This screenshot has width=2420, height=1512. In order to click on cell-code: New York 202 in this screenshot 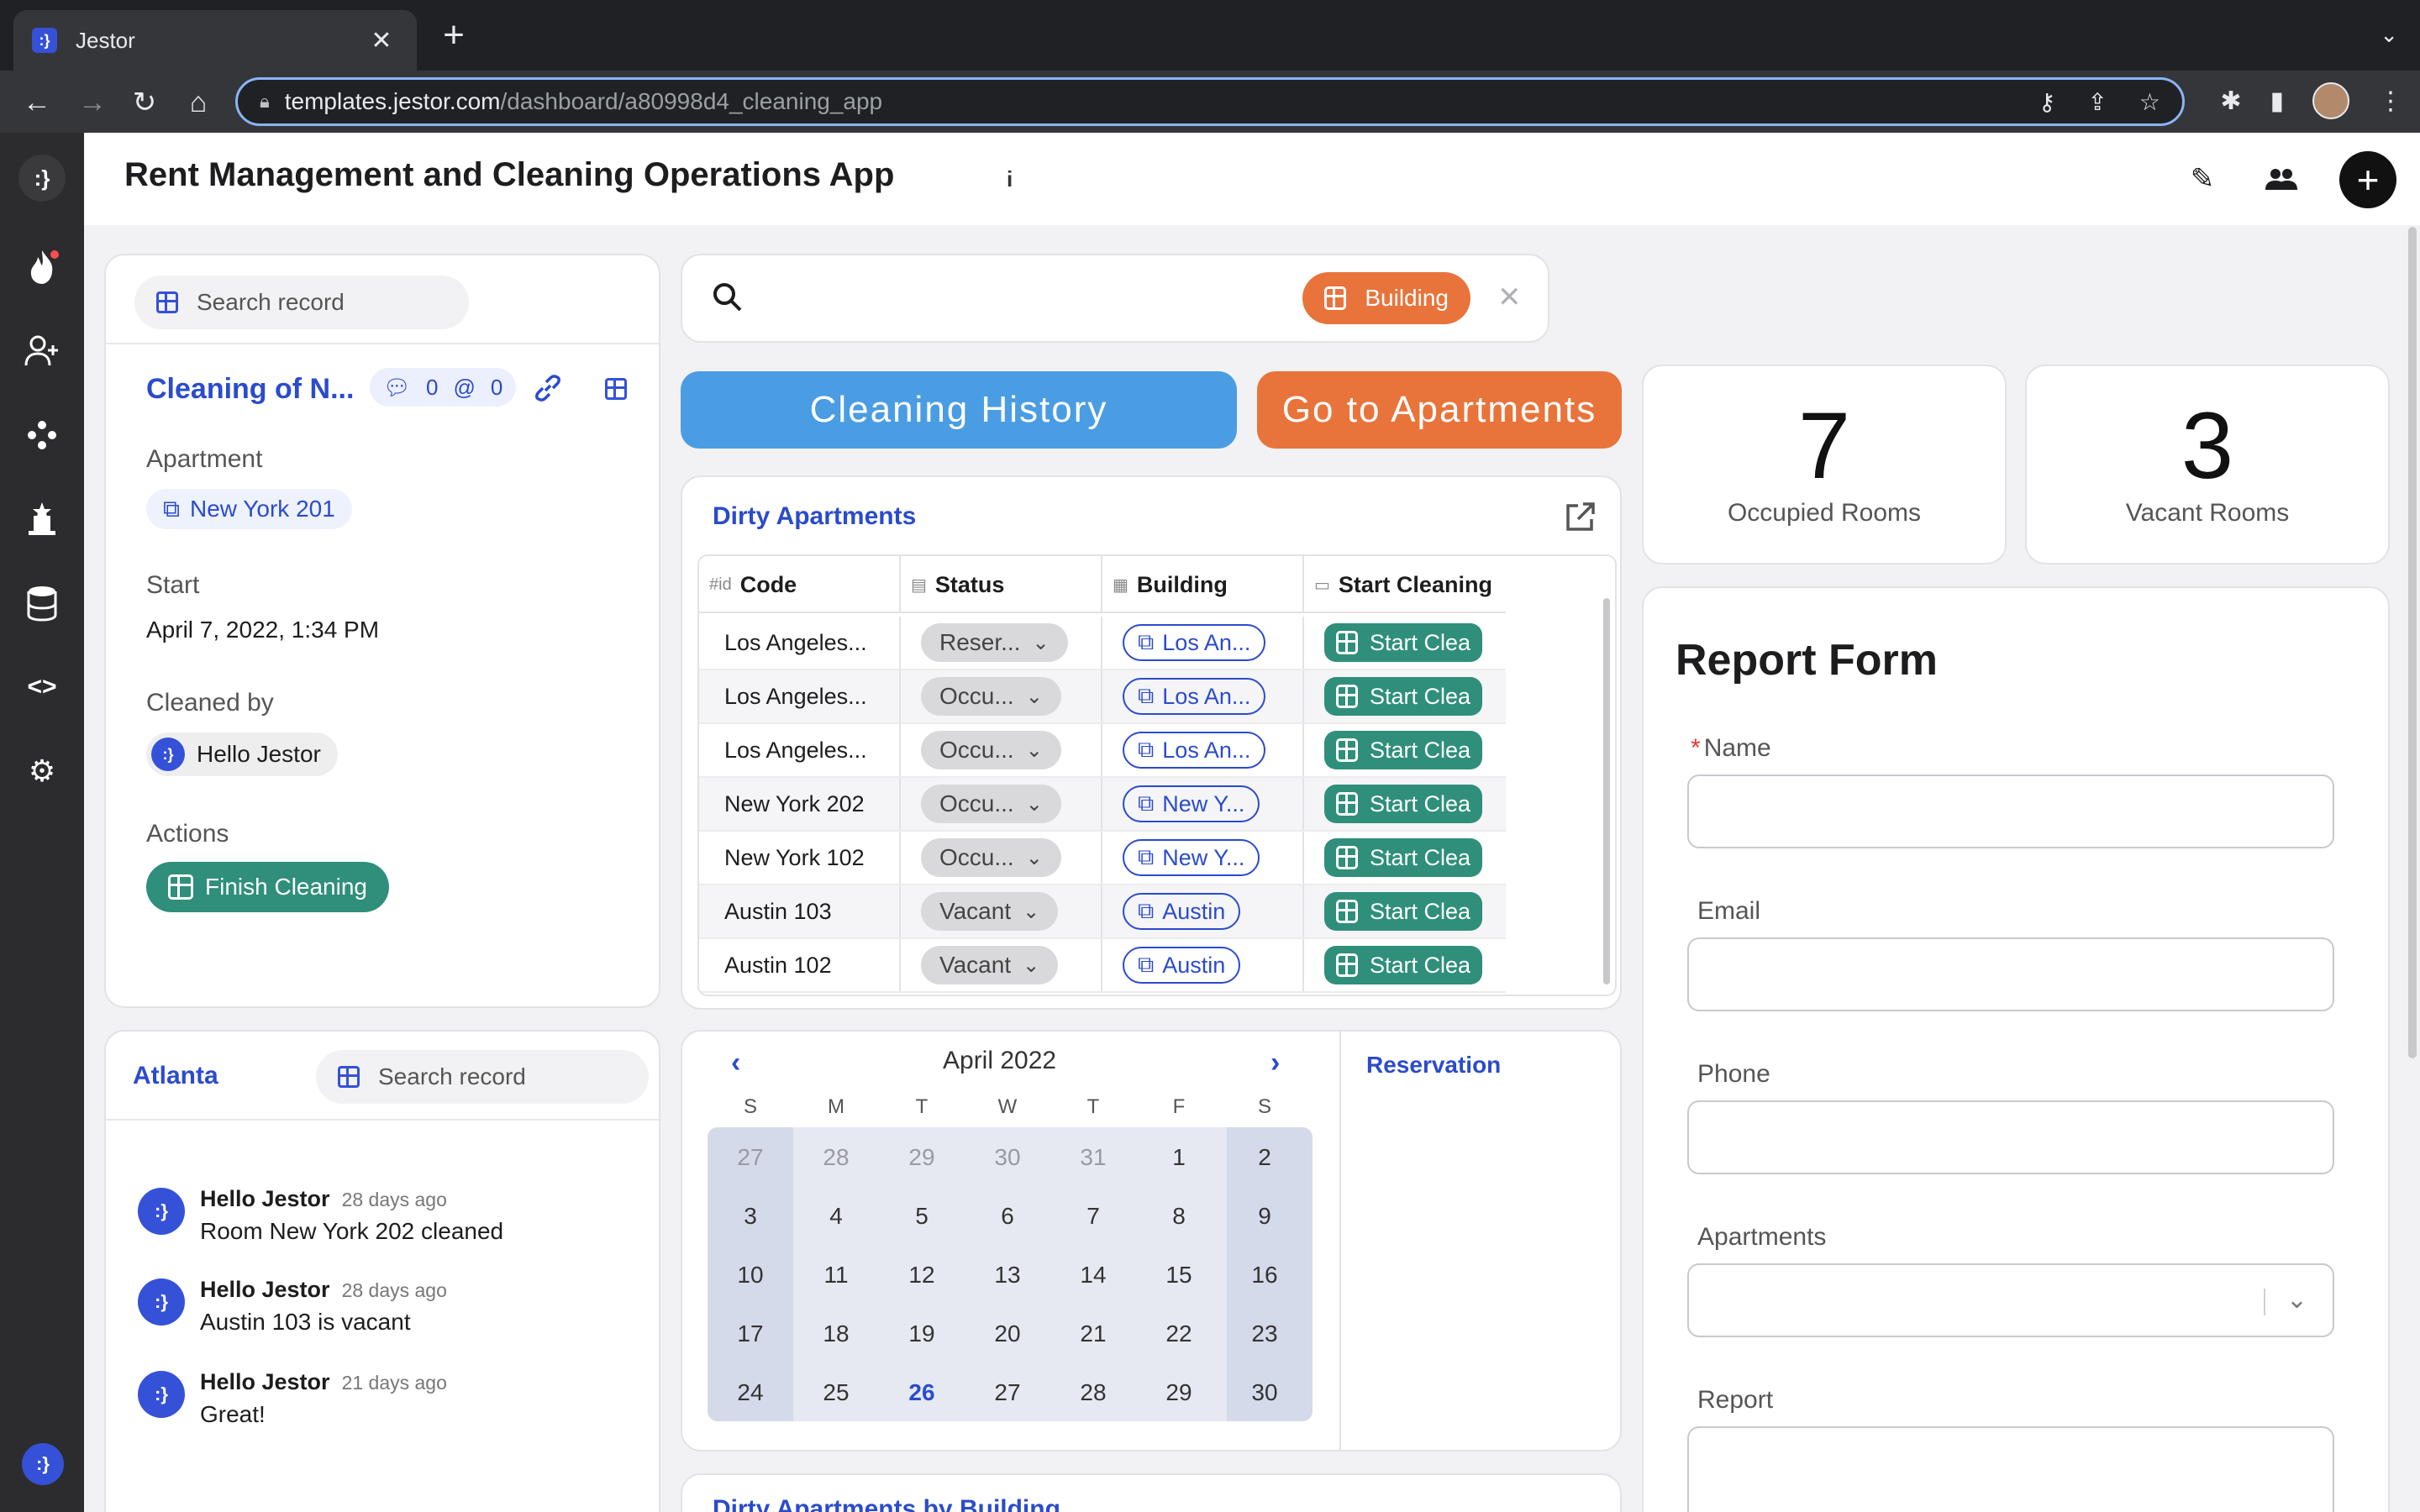, I will do `click(800, 804)`.